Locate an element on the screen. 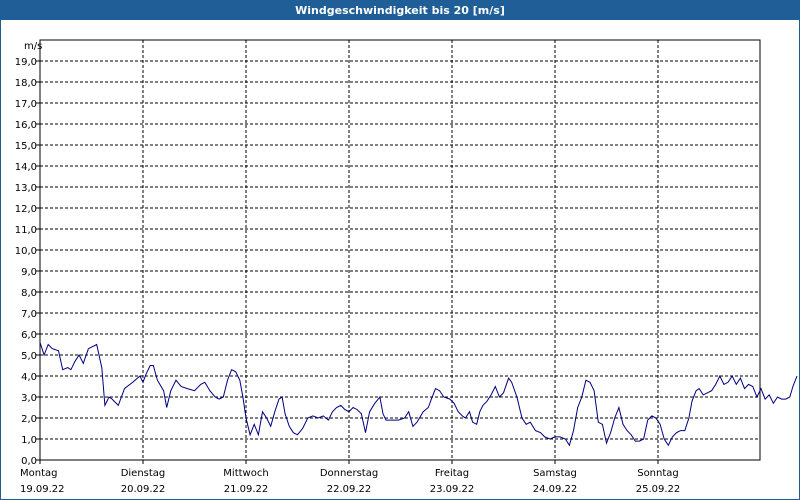  y-tick-label: 7,0 is located at coordinates (29, 314).